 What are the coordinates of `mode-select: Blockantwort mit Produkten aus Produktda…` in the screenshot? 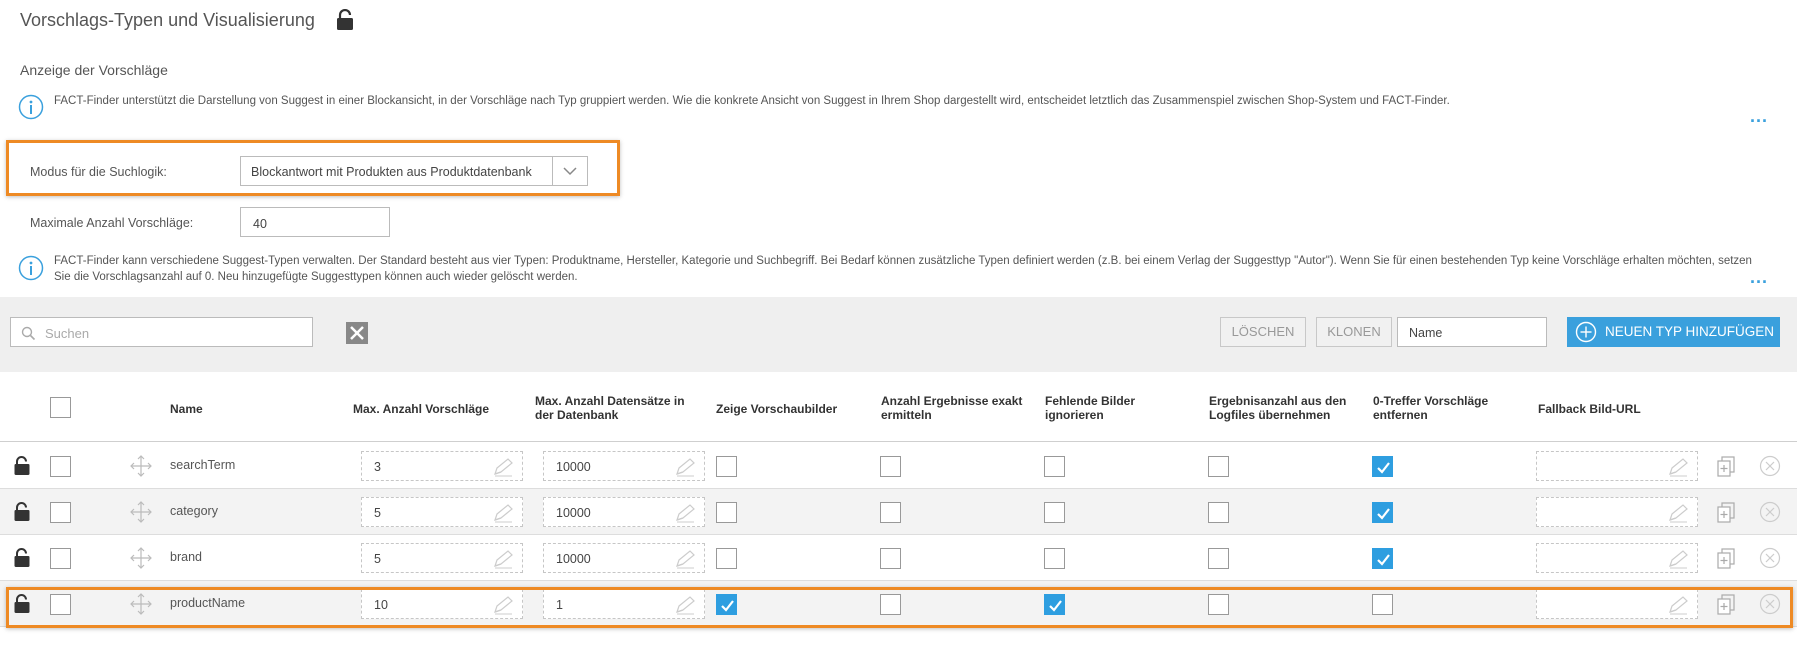 It's located at (414, 171).